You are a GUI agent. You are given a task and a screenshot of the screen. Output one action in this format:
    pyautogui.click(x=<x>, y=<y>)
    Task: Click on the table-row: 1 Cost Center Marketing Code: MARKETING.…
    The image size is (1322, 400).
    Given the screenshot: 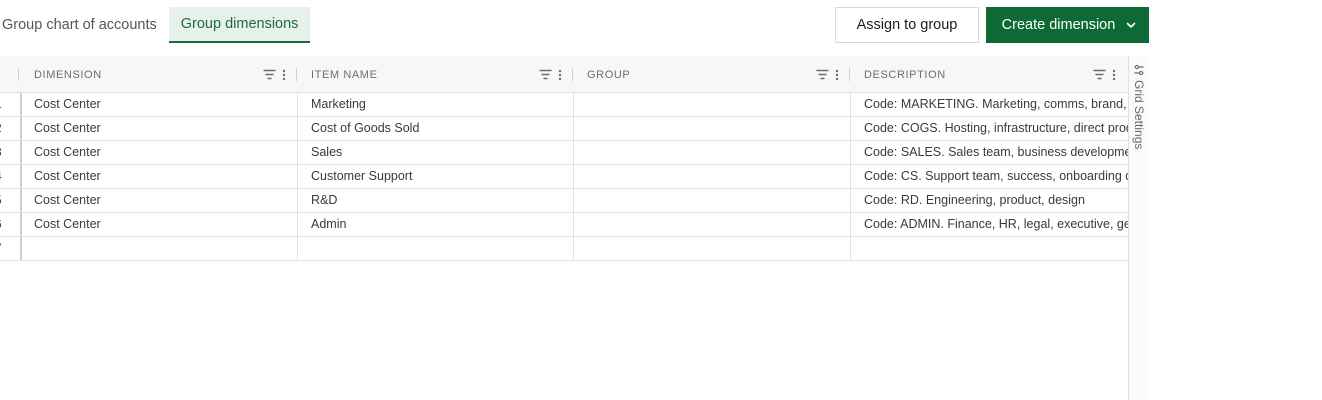 What is the action you would take?
    pyautogui.click(x=564, y=105)
    